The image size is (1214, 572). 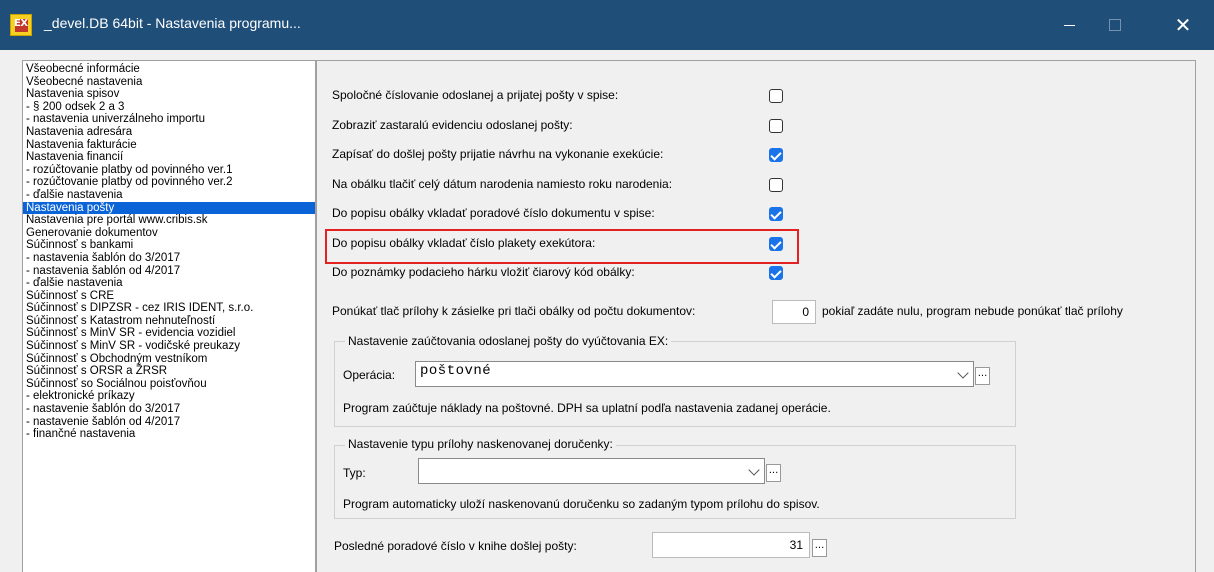 What do you see at coordinates (169, 371) in the screenshot?
I see `tree-item: Súčinnosť s ORSR a ŽRSR` at bounding box center [169, 371].